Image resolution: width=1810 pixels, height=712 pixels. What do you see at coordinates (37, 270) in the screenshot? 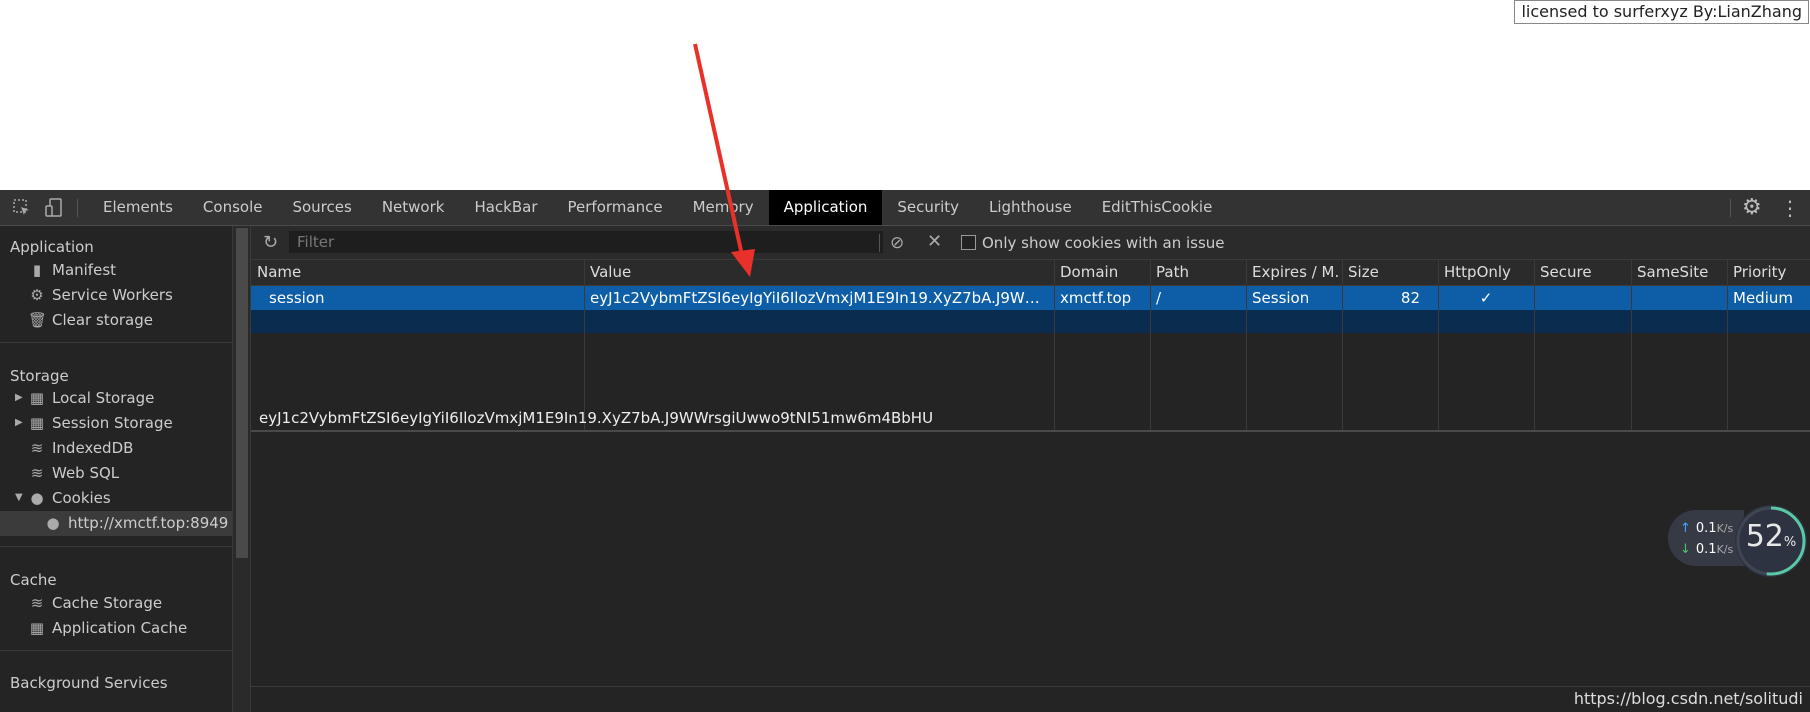
I see `file-icon: ▮` at bounding box center [37, 270].